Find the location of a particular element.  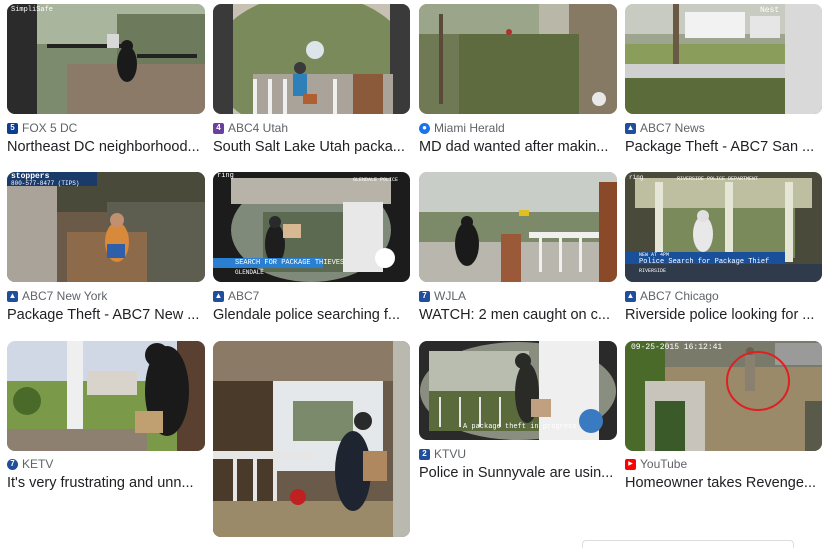

news-banner-sub: RIVERSIDE is located at coordinates (653, 271).